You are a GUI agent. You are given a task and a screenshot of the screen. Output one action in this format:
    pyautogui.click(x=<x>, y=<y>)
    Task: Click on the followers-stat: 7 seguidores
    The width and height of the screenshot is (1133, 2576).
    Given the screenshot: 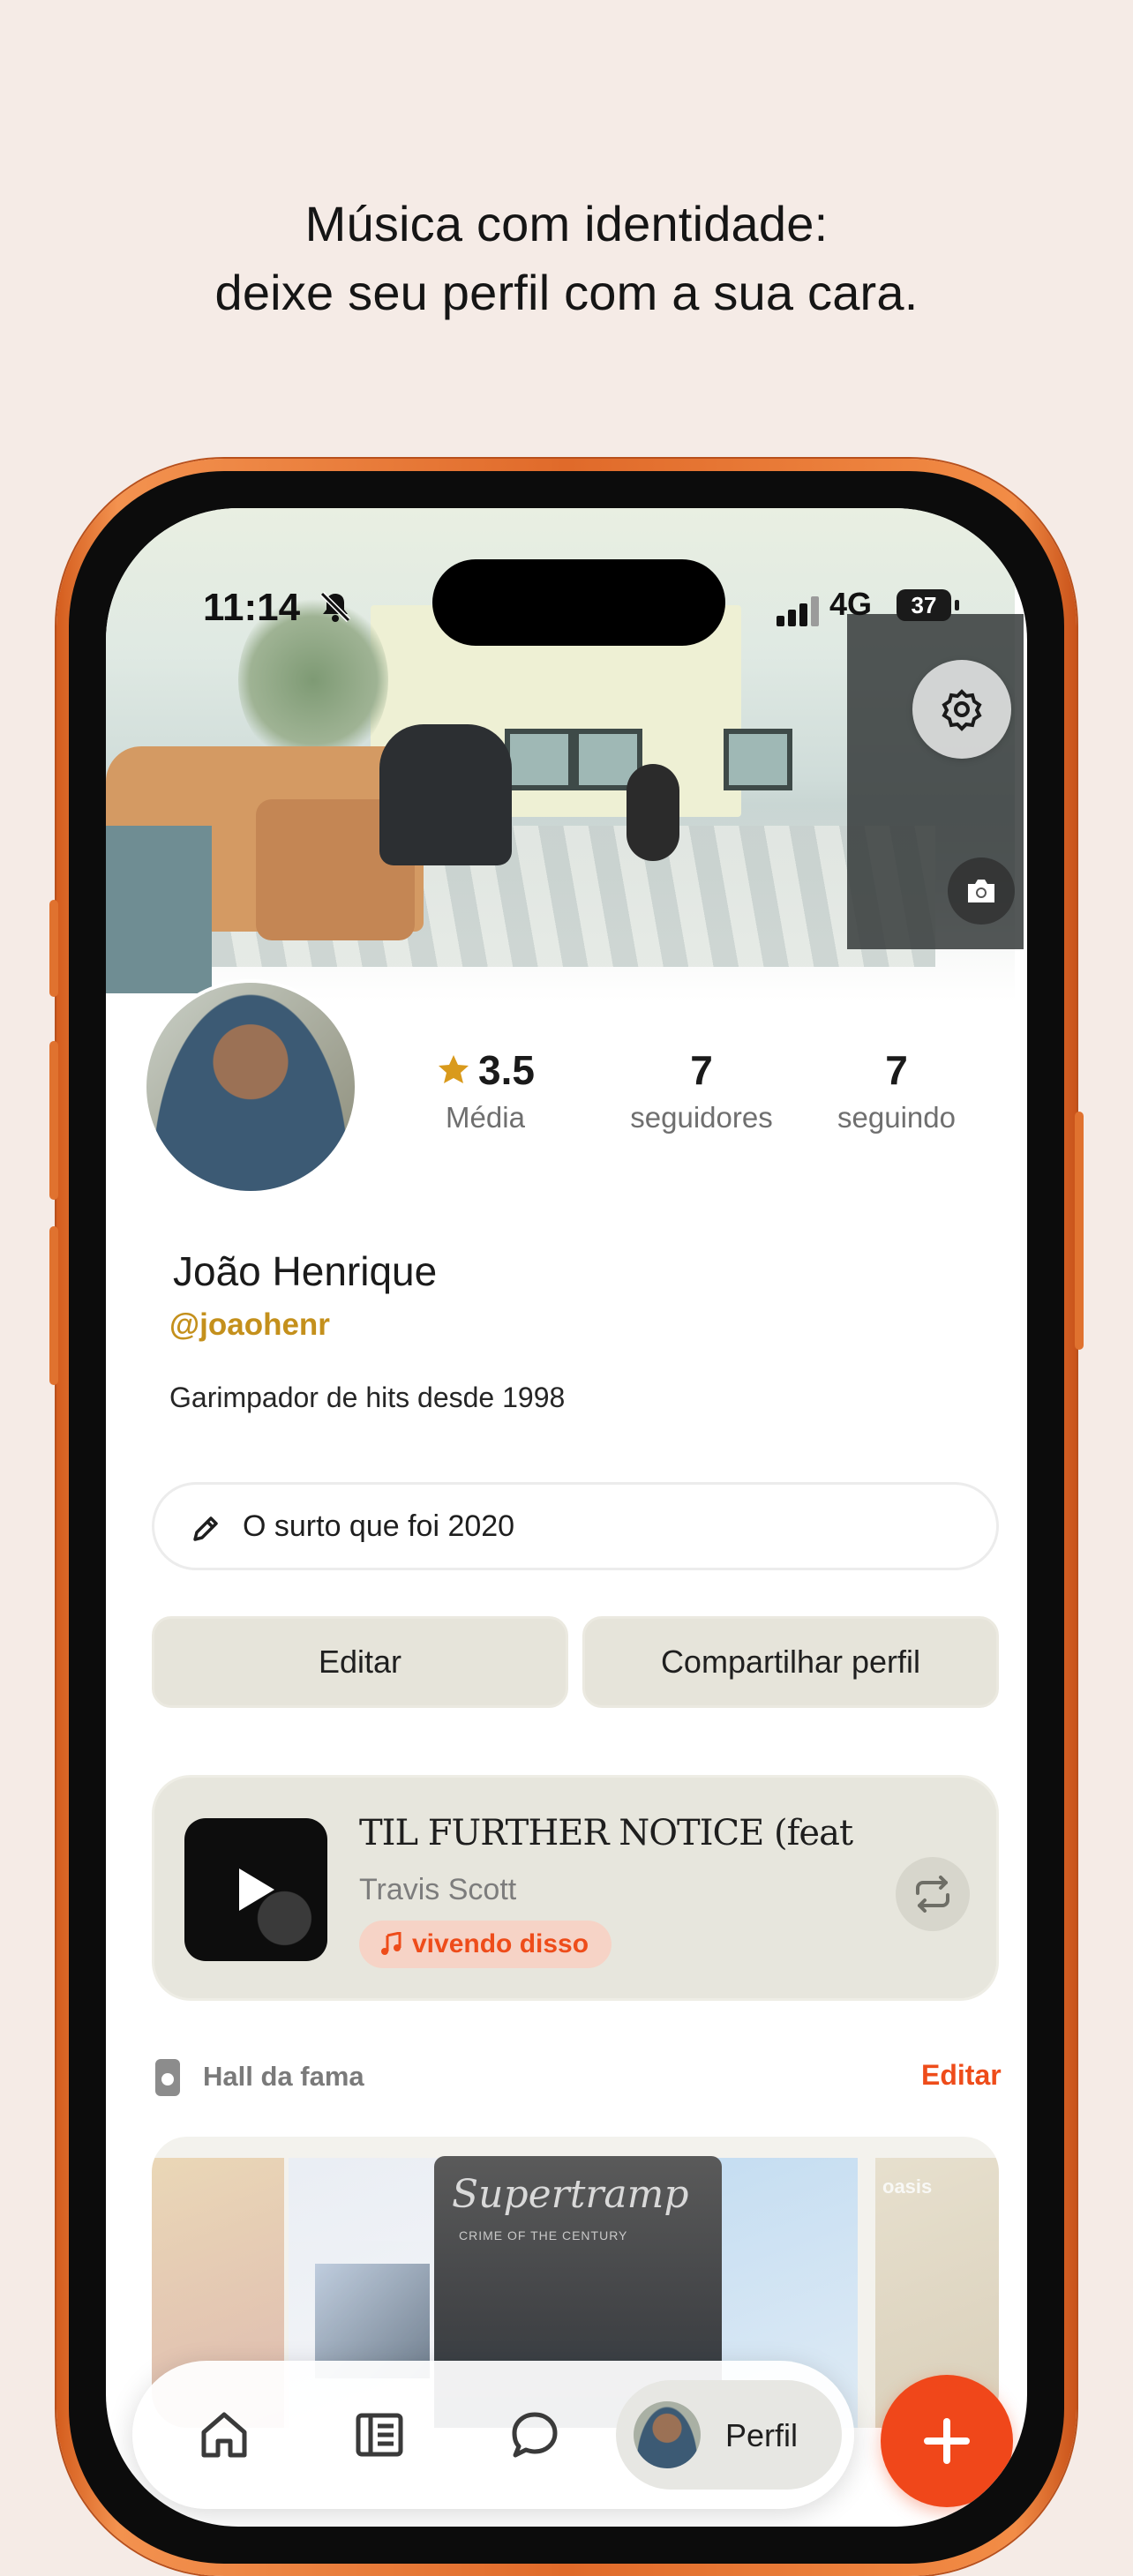 What is the action you would take?
    pyautogui.click(x=701, y=1090)
    